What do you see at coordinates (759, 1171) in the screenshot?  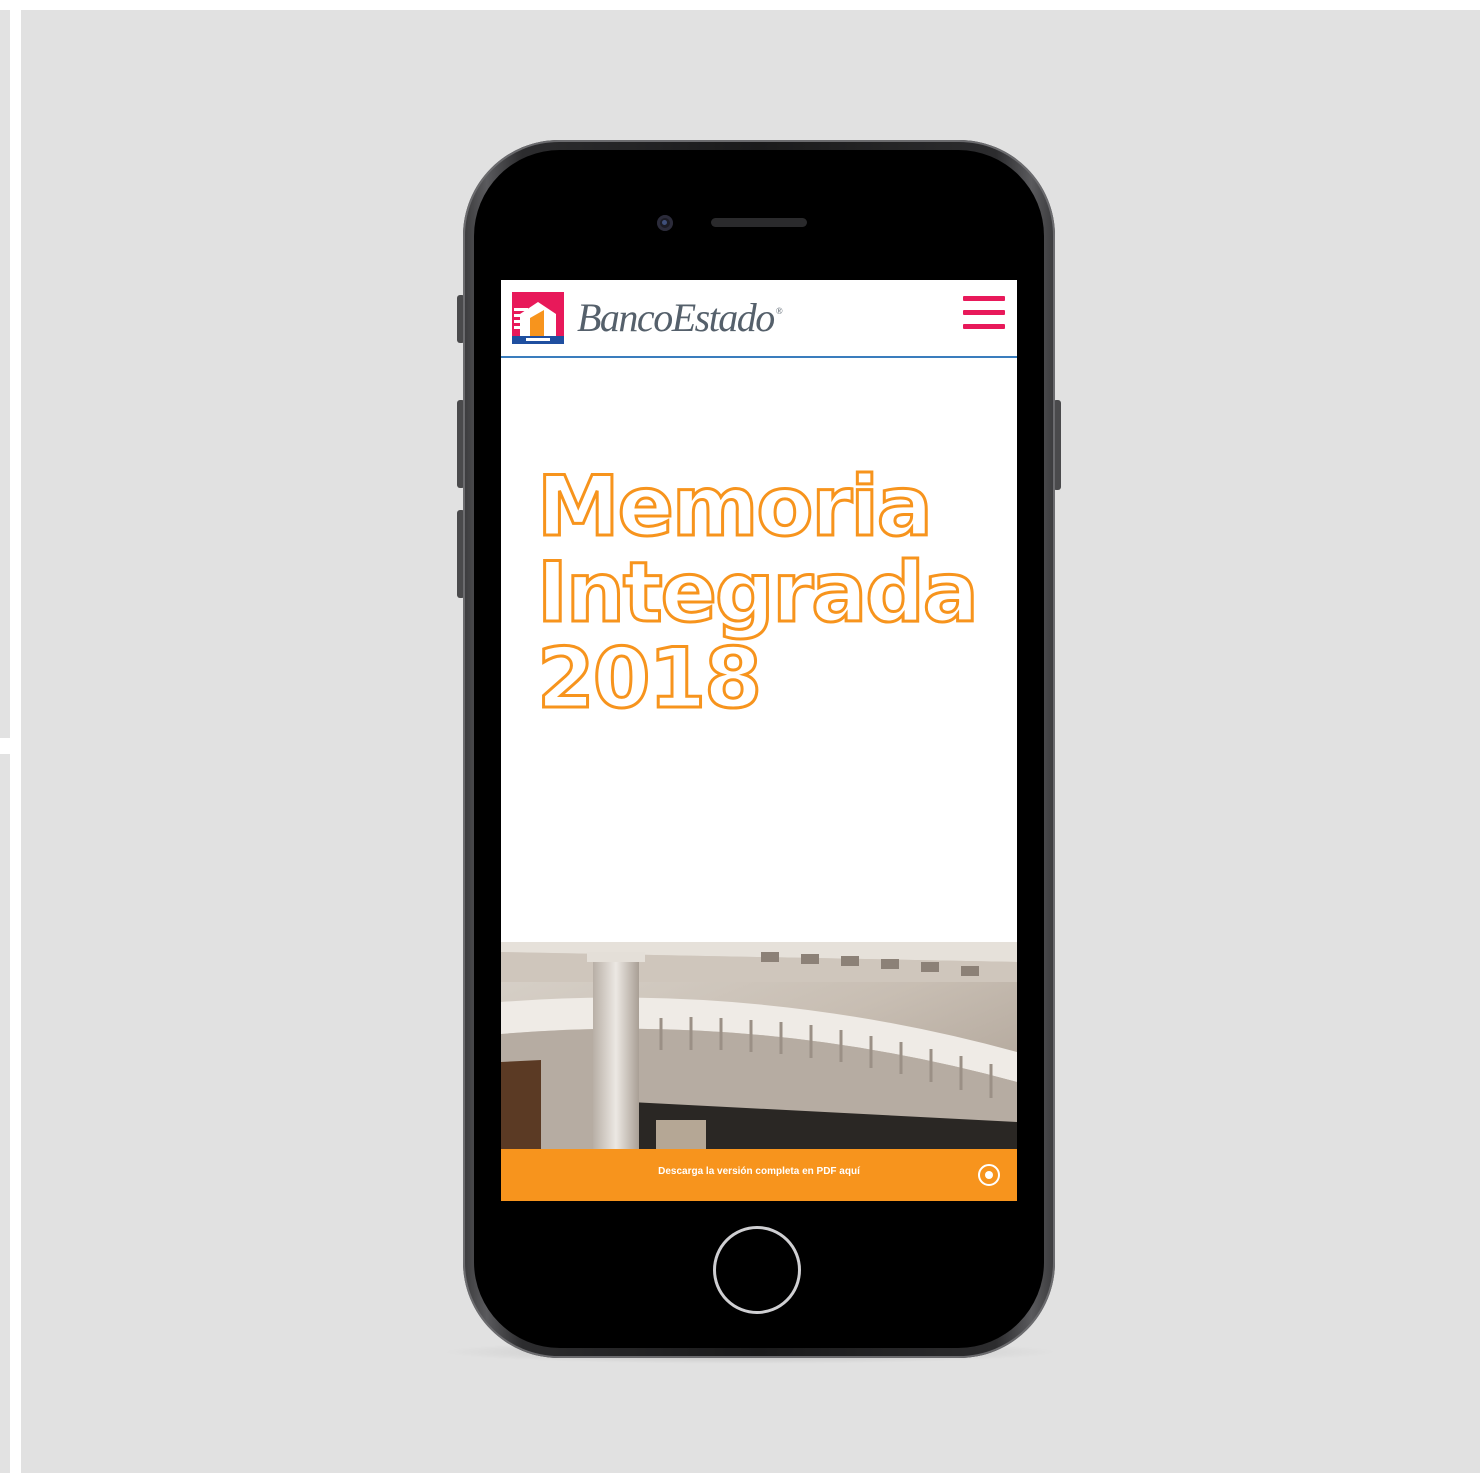 I see `download-label: Descarga la versión completa en PDF aquí` at bounding box center [759, 1171].